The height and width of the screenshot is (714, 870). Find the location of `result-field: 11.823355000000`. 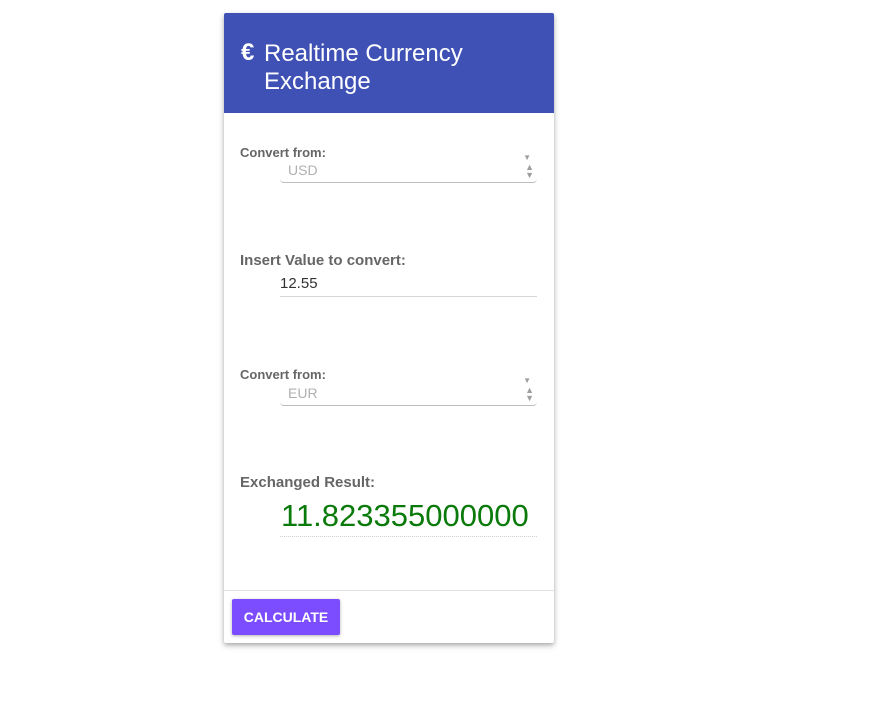

result-field: 11.823355000000 is located at coordinates (408, 517).